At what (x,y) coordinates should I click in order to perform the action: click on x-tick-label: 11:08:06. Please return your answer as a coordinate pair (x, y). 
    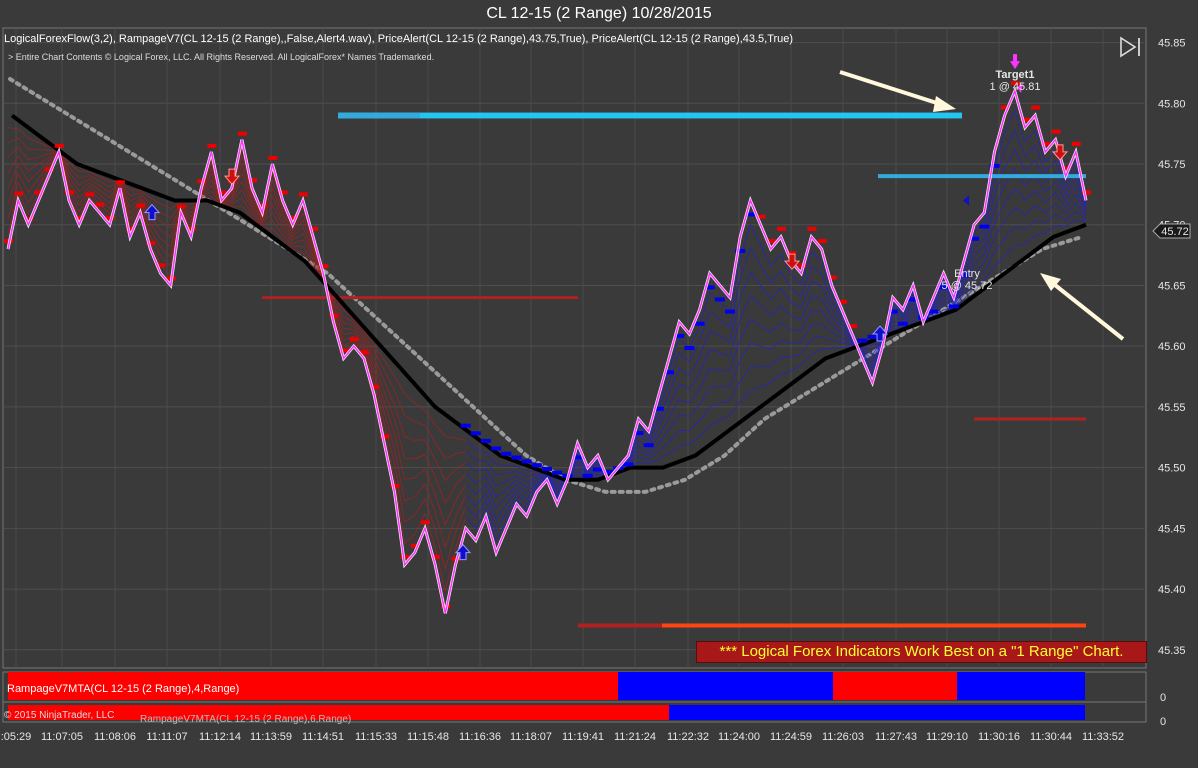
    Looking at the image, I should click on (115, 737).